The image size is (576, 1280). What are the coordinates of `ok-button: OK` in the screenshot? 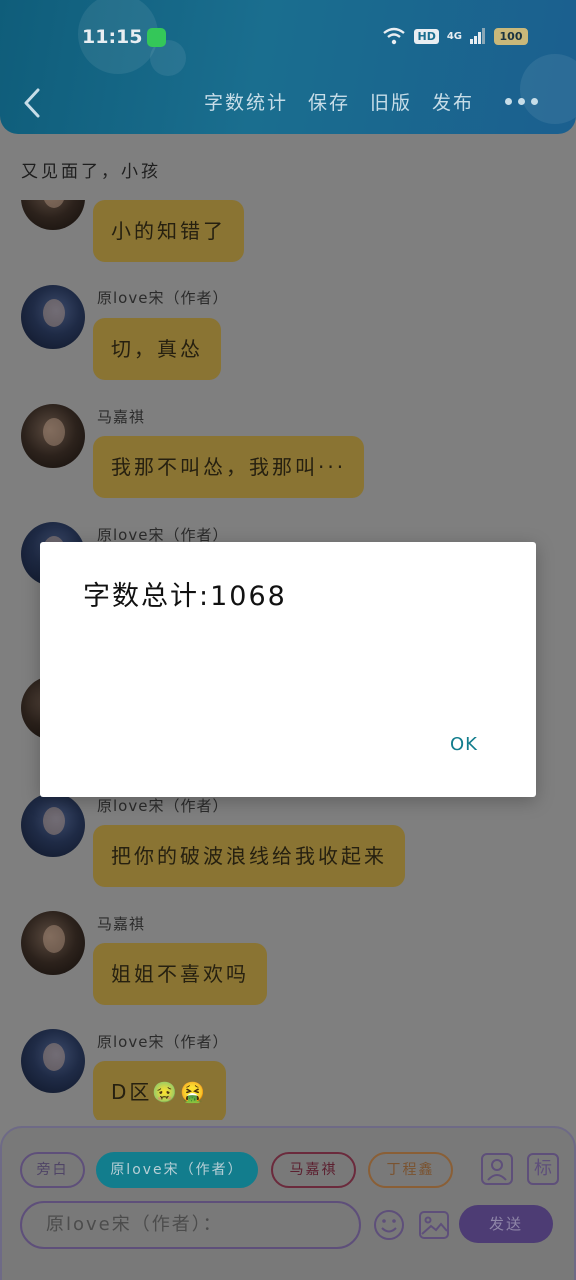 It's located at (464, 744).